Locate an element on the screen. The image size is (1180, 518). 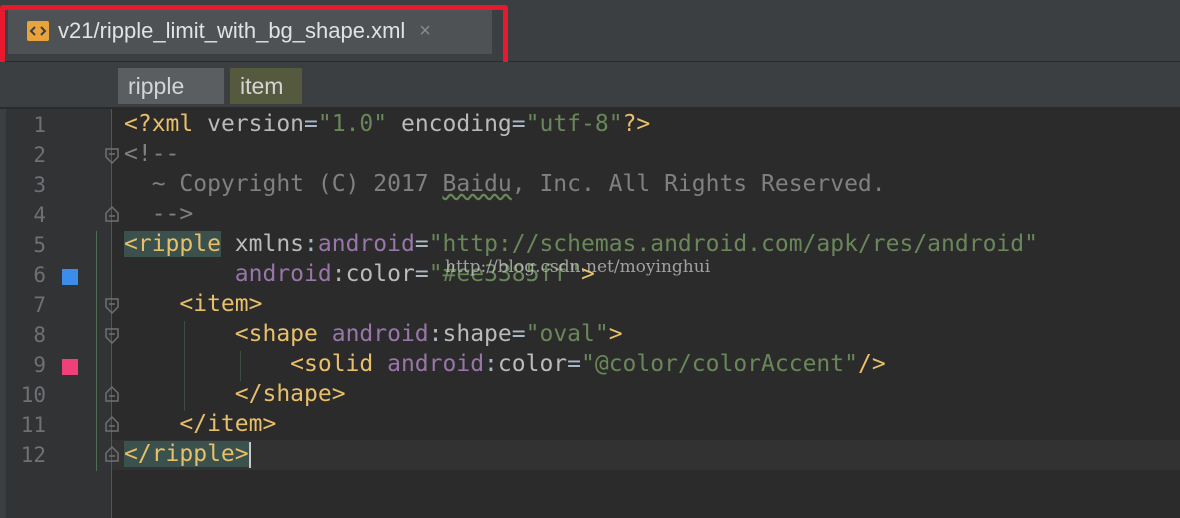
tag-open: <item> is located at coordinates (221, 304).